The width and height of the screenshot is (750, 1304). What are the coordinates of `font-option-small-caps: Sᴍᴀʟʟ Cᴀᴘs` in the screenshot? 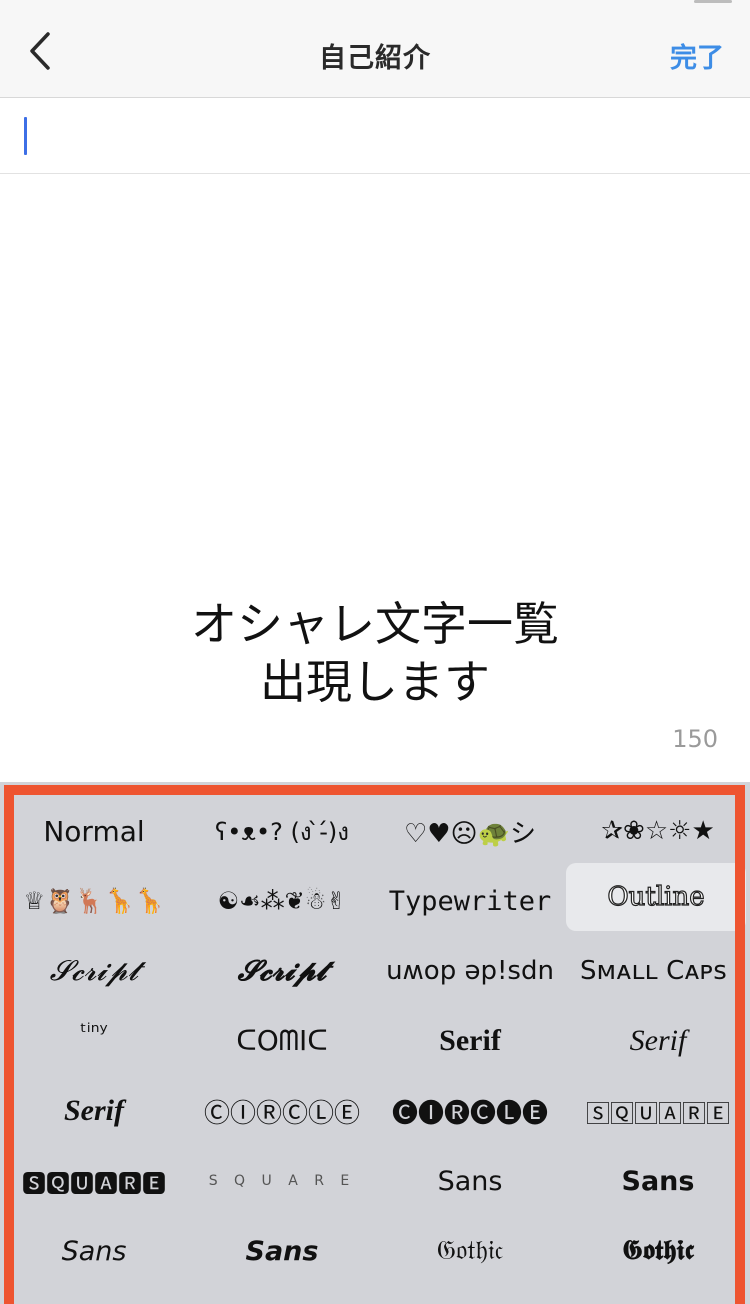 It's located at (657, 971).